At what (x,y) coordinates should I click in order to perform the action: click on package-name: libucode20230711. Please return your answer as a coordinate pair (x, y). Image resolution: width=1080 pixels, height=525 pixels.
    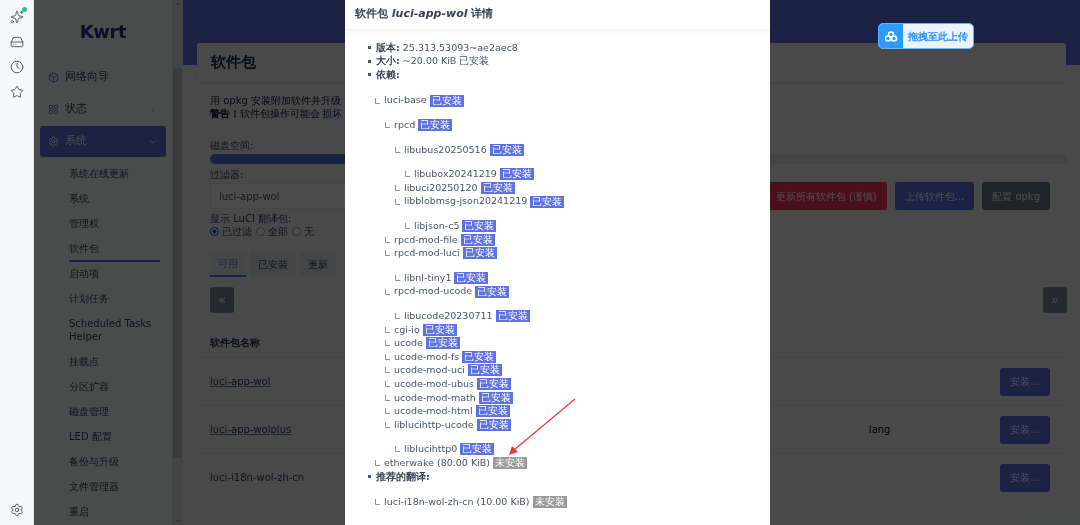
    Looking at the image, I should click on (448, 316).